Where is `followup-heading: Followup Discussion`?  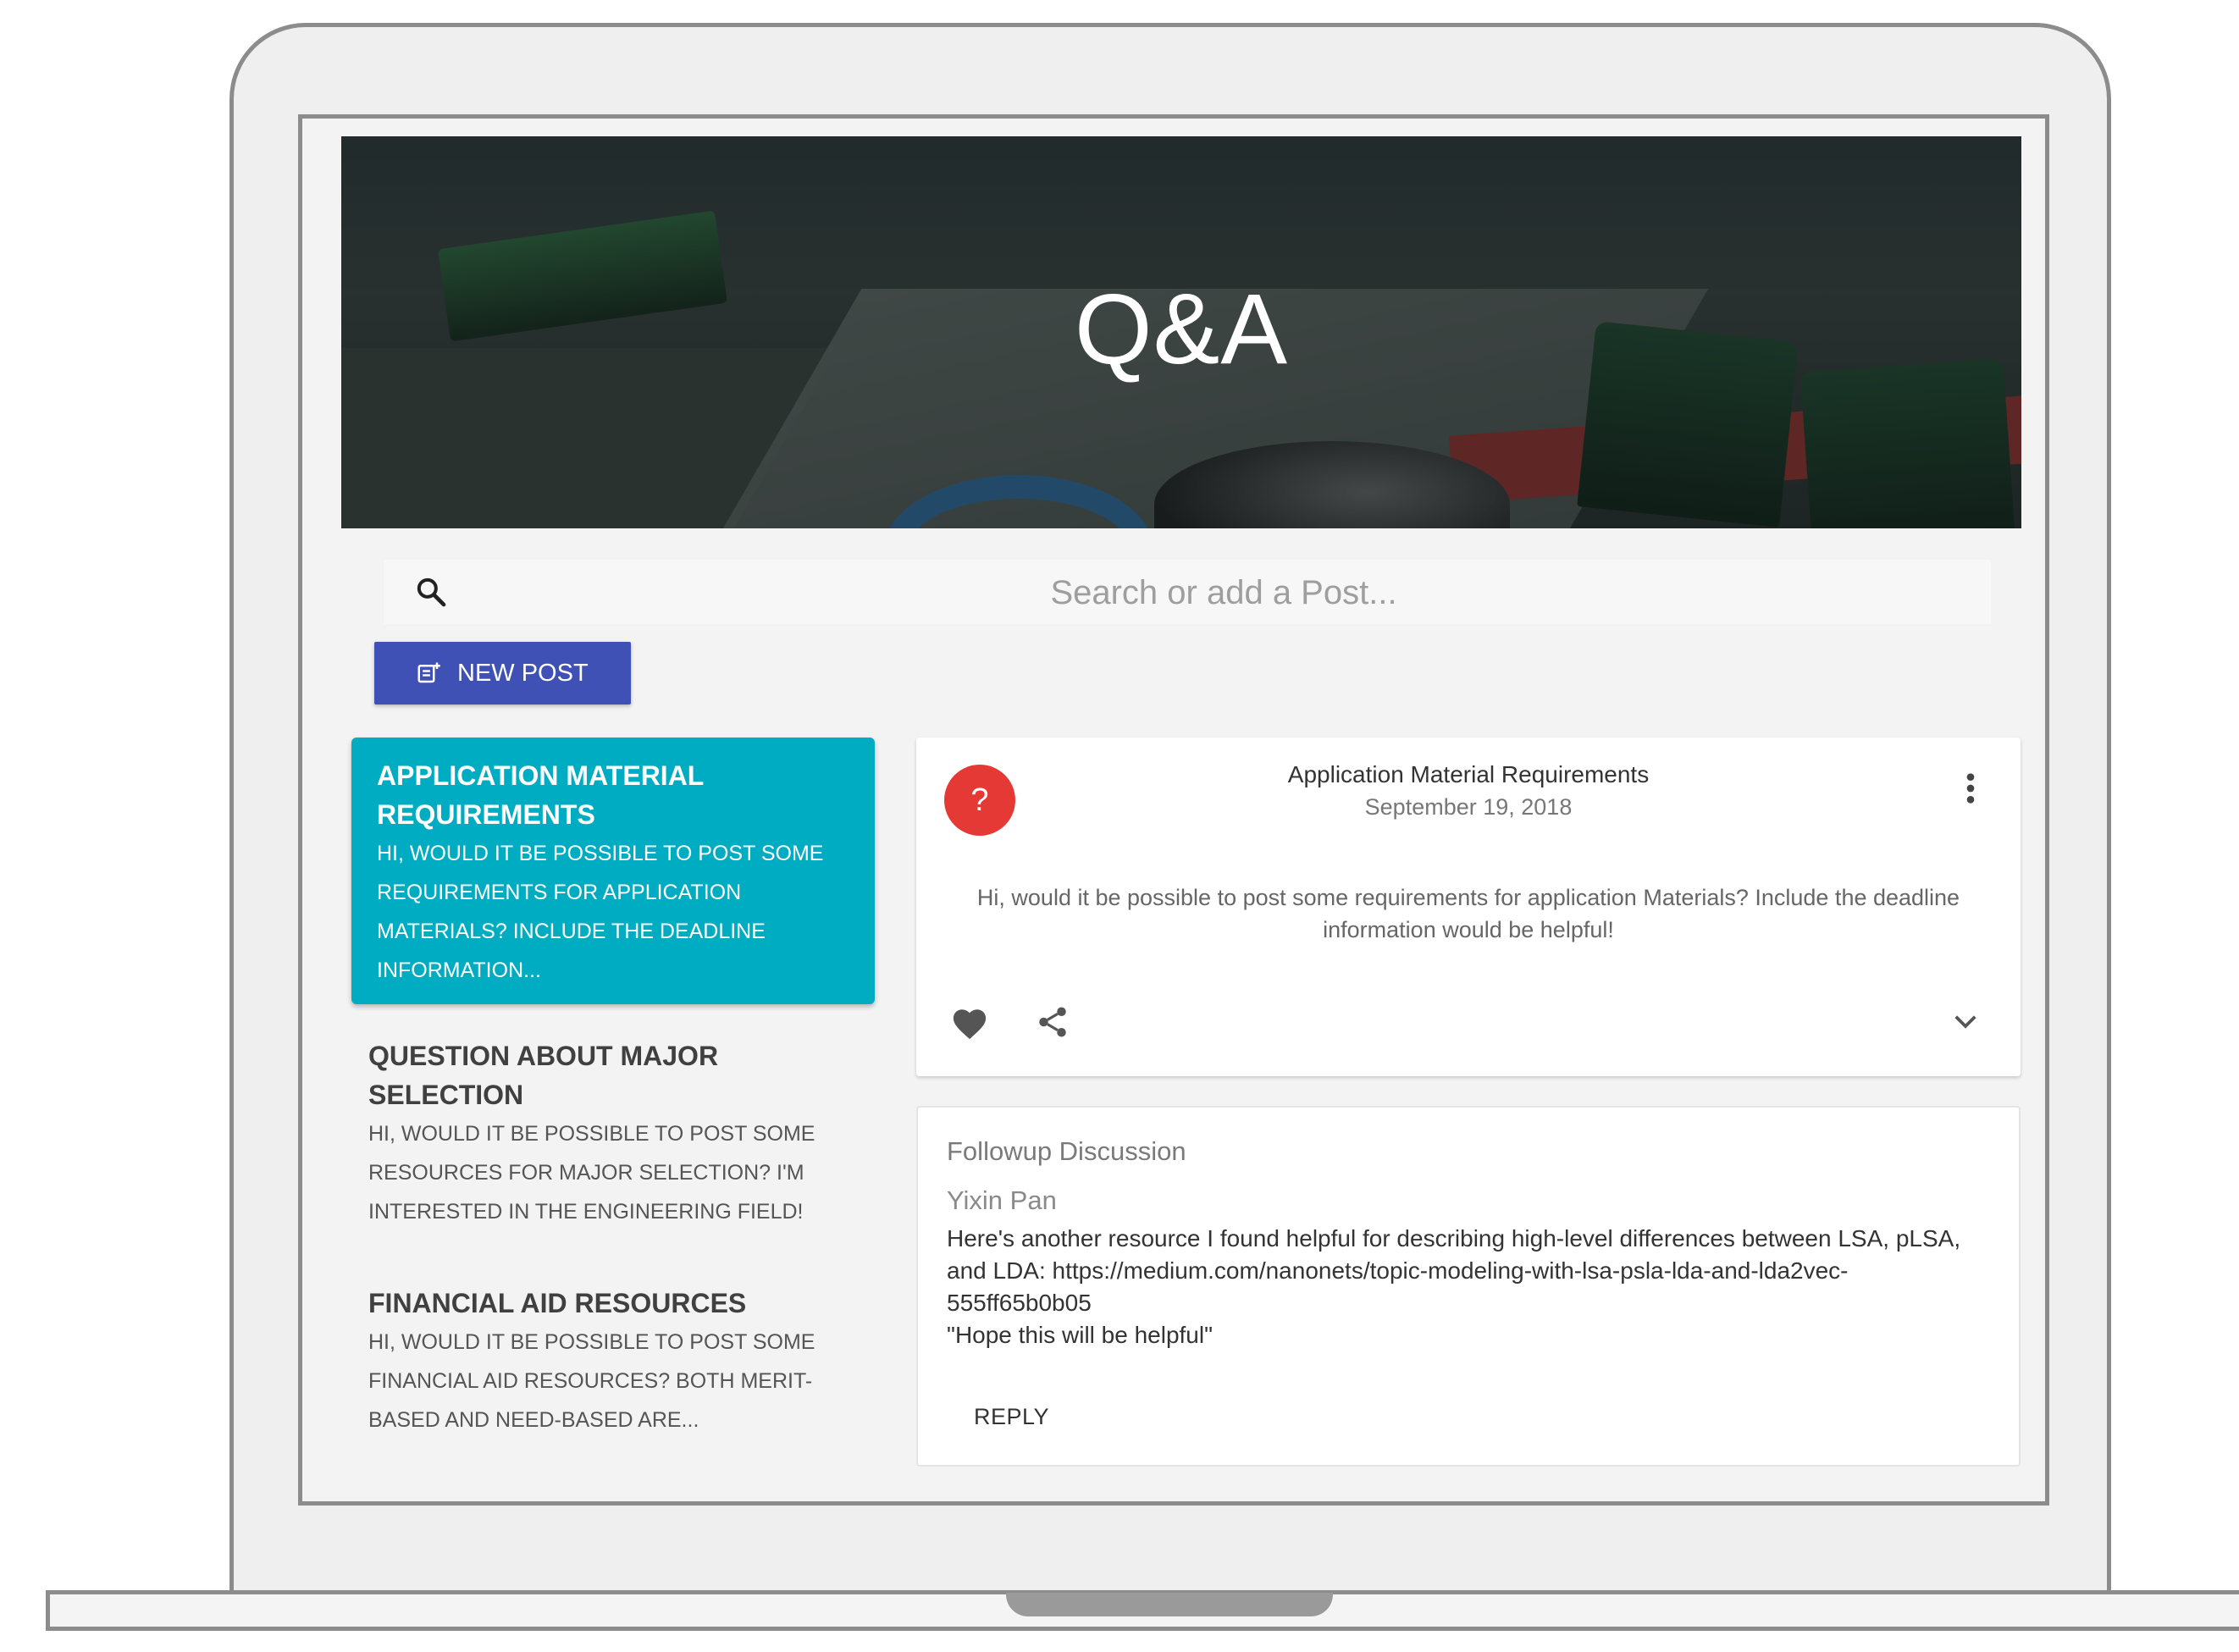 followup-heading: Followup Discussion is located at coordinates (1066, 1151).